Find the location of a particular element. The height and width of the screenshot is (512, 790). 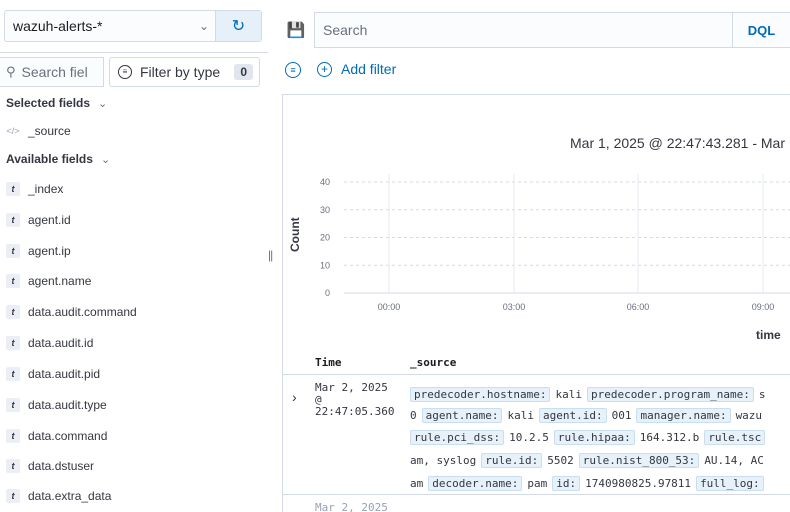

field-name: agent.ip is located at coordinates (49, 251).